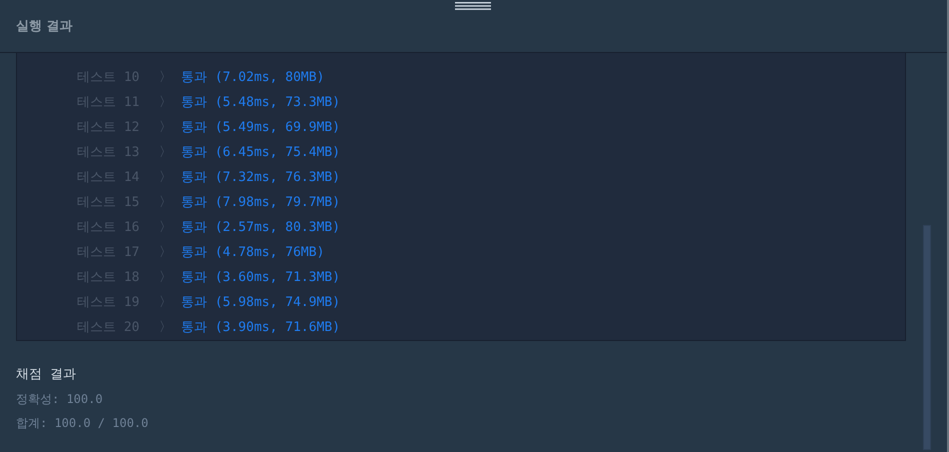 This screenshot has width=949, height=452. I want to click on test-result: 통과 (2.57ms, 80.3MB), so click(260, 227).